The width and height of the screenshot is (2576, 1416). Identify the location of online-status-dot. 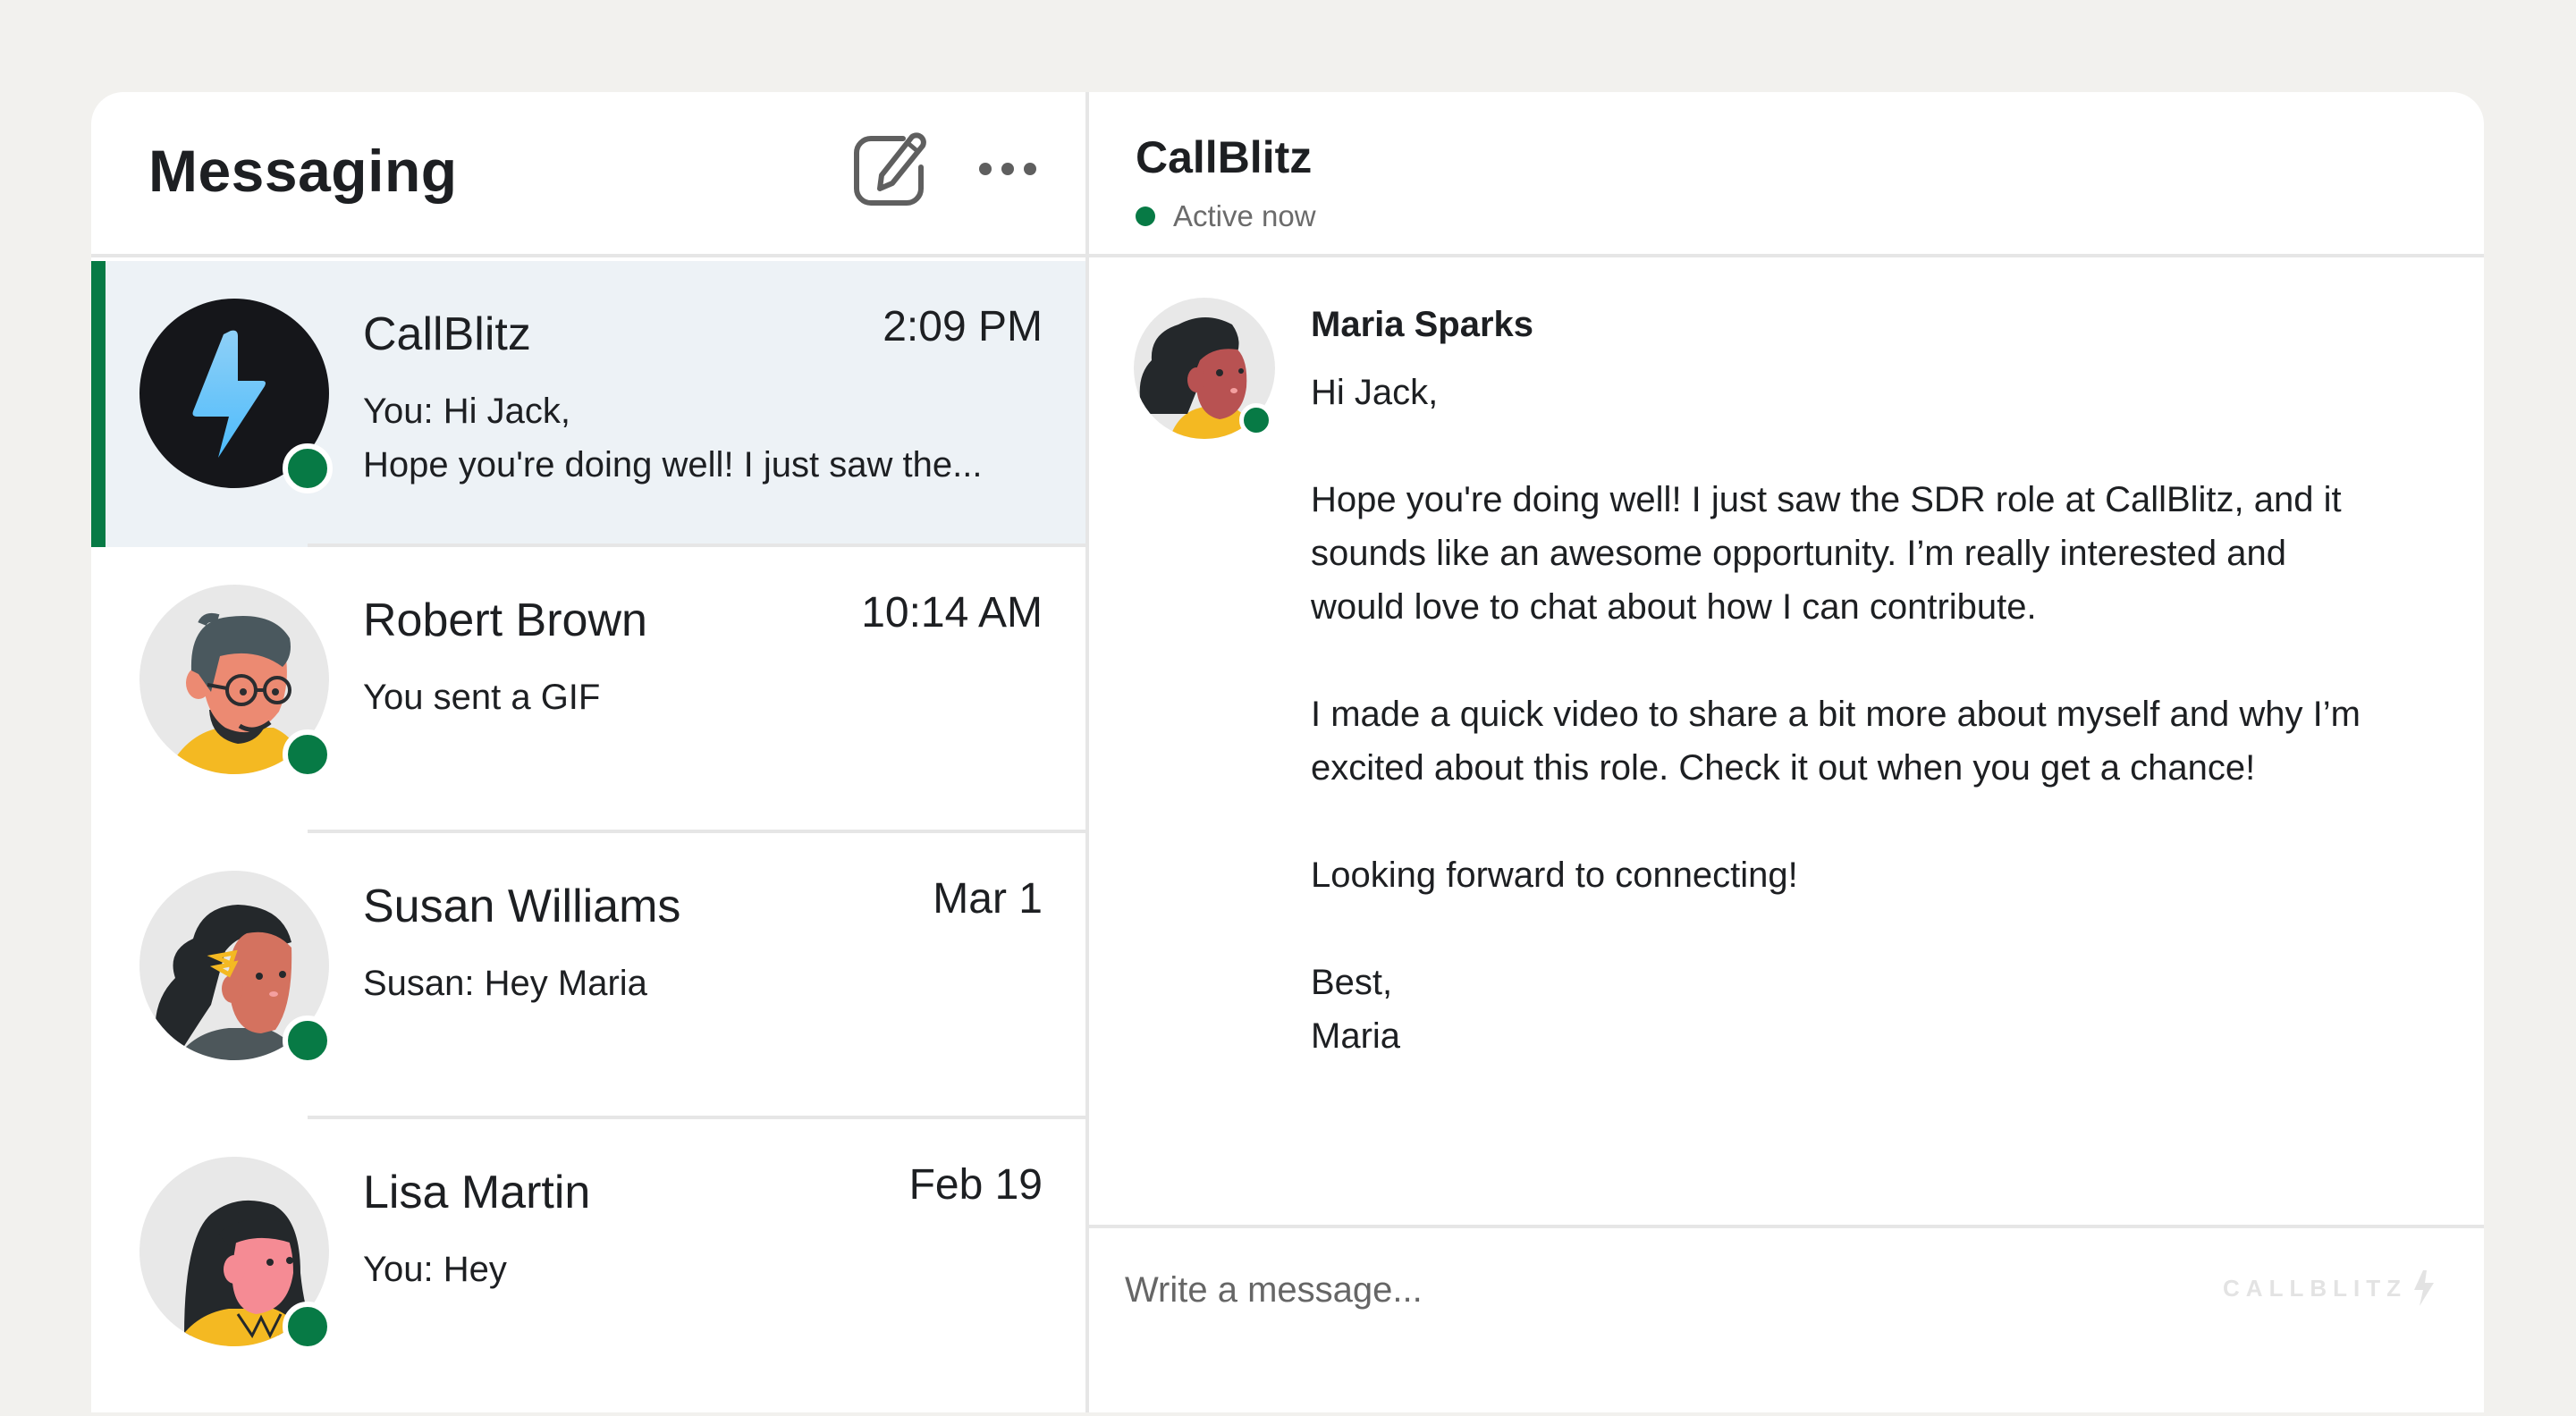
(1145, 216).